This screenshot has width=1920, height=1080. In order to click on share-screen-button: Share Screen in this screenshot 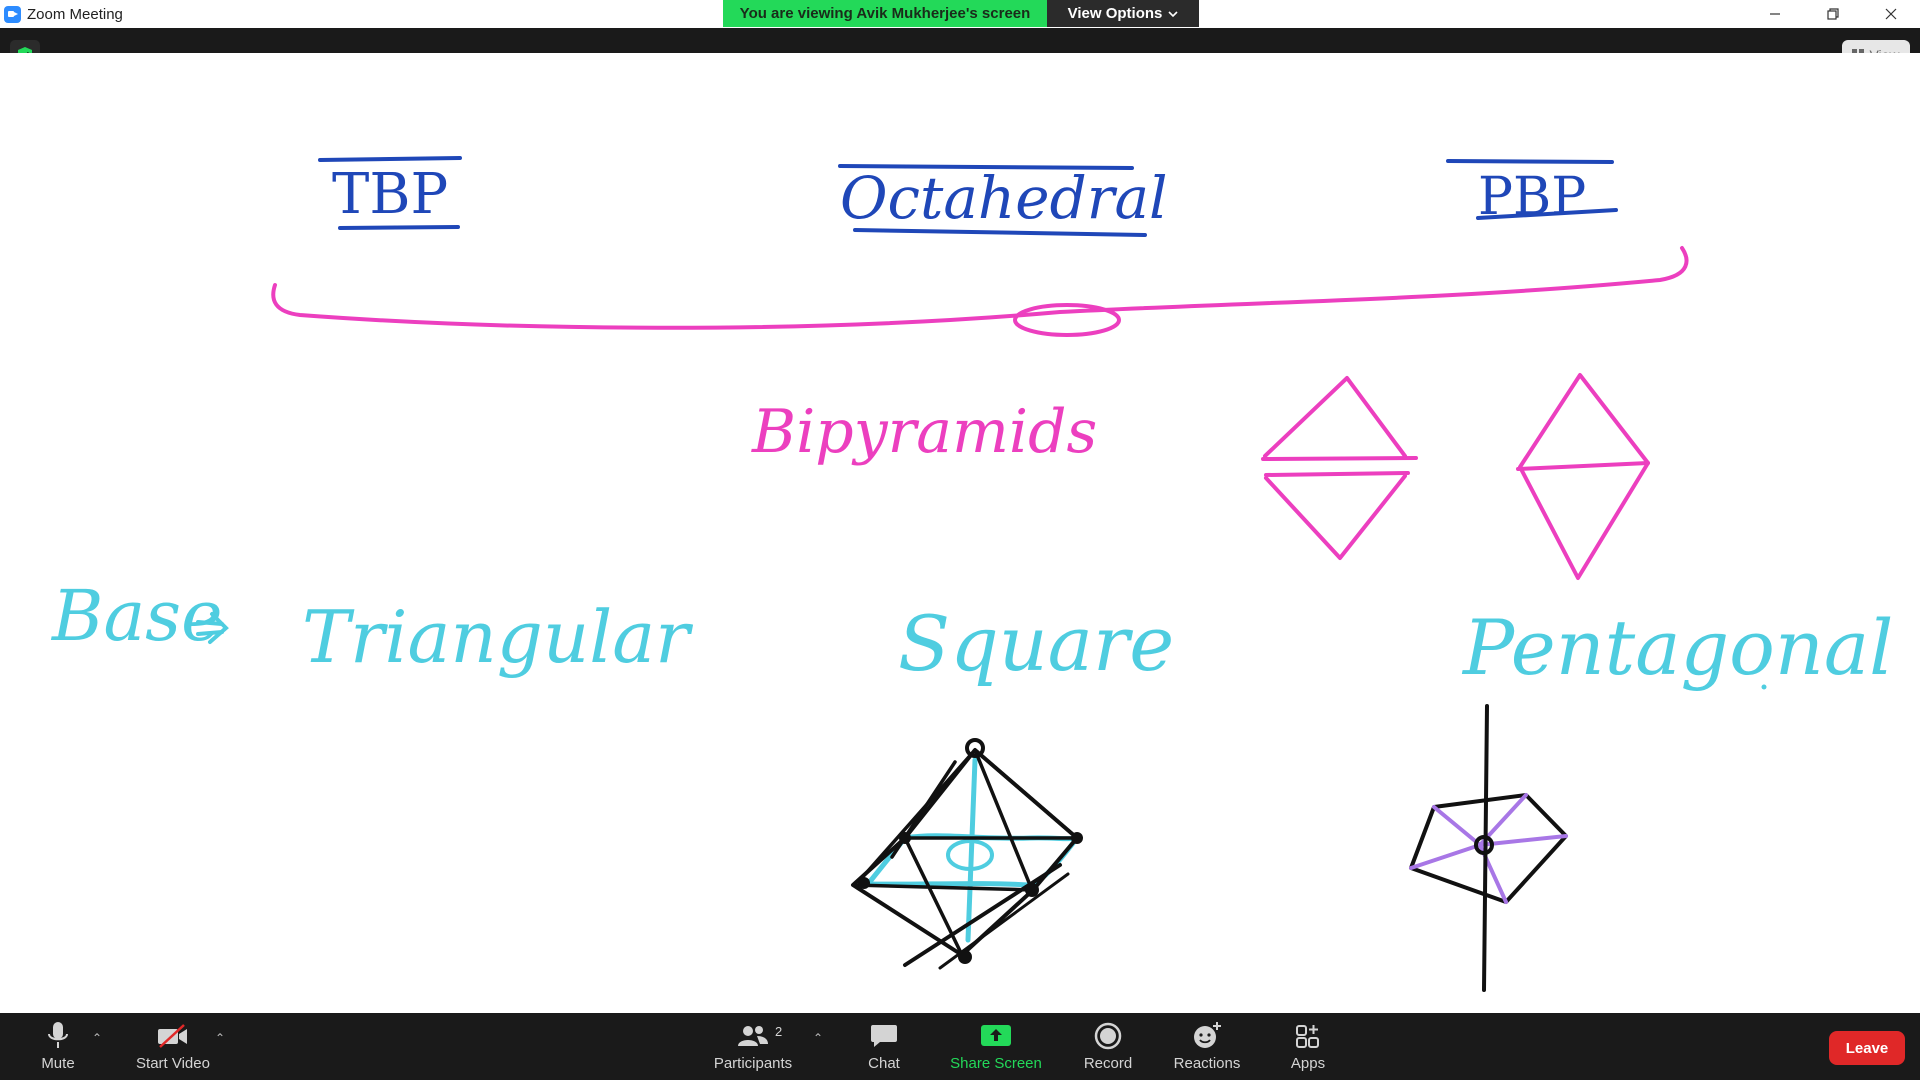, I will do `click(996, 1047)`.